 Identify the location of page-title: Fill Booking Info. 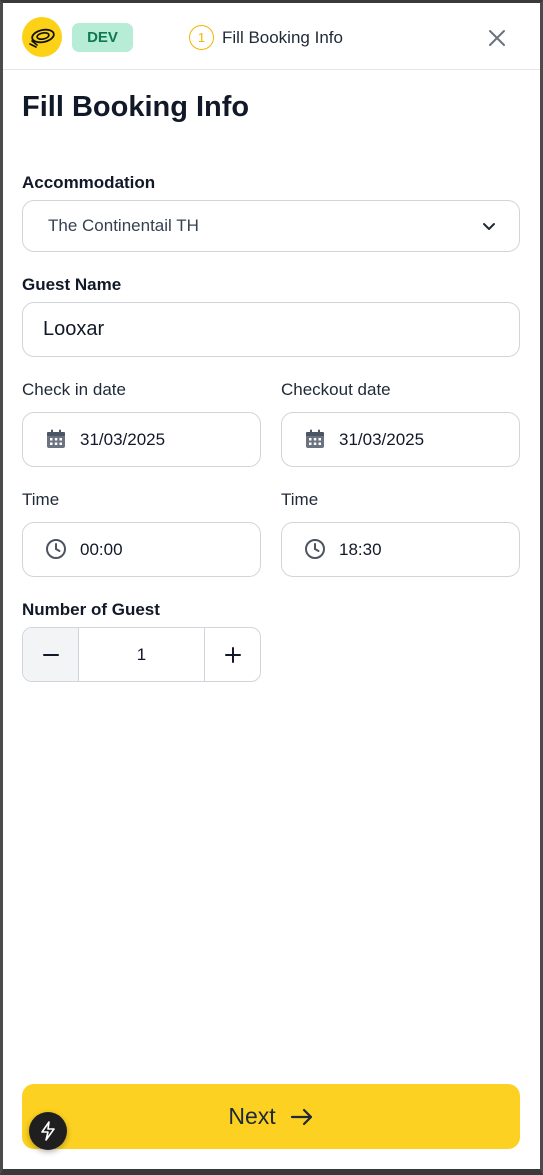
(136, 107).